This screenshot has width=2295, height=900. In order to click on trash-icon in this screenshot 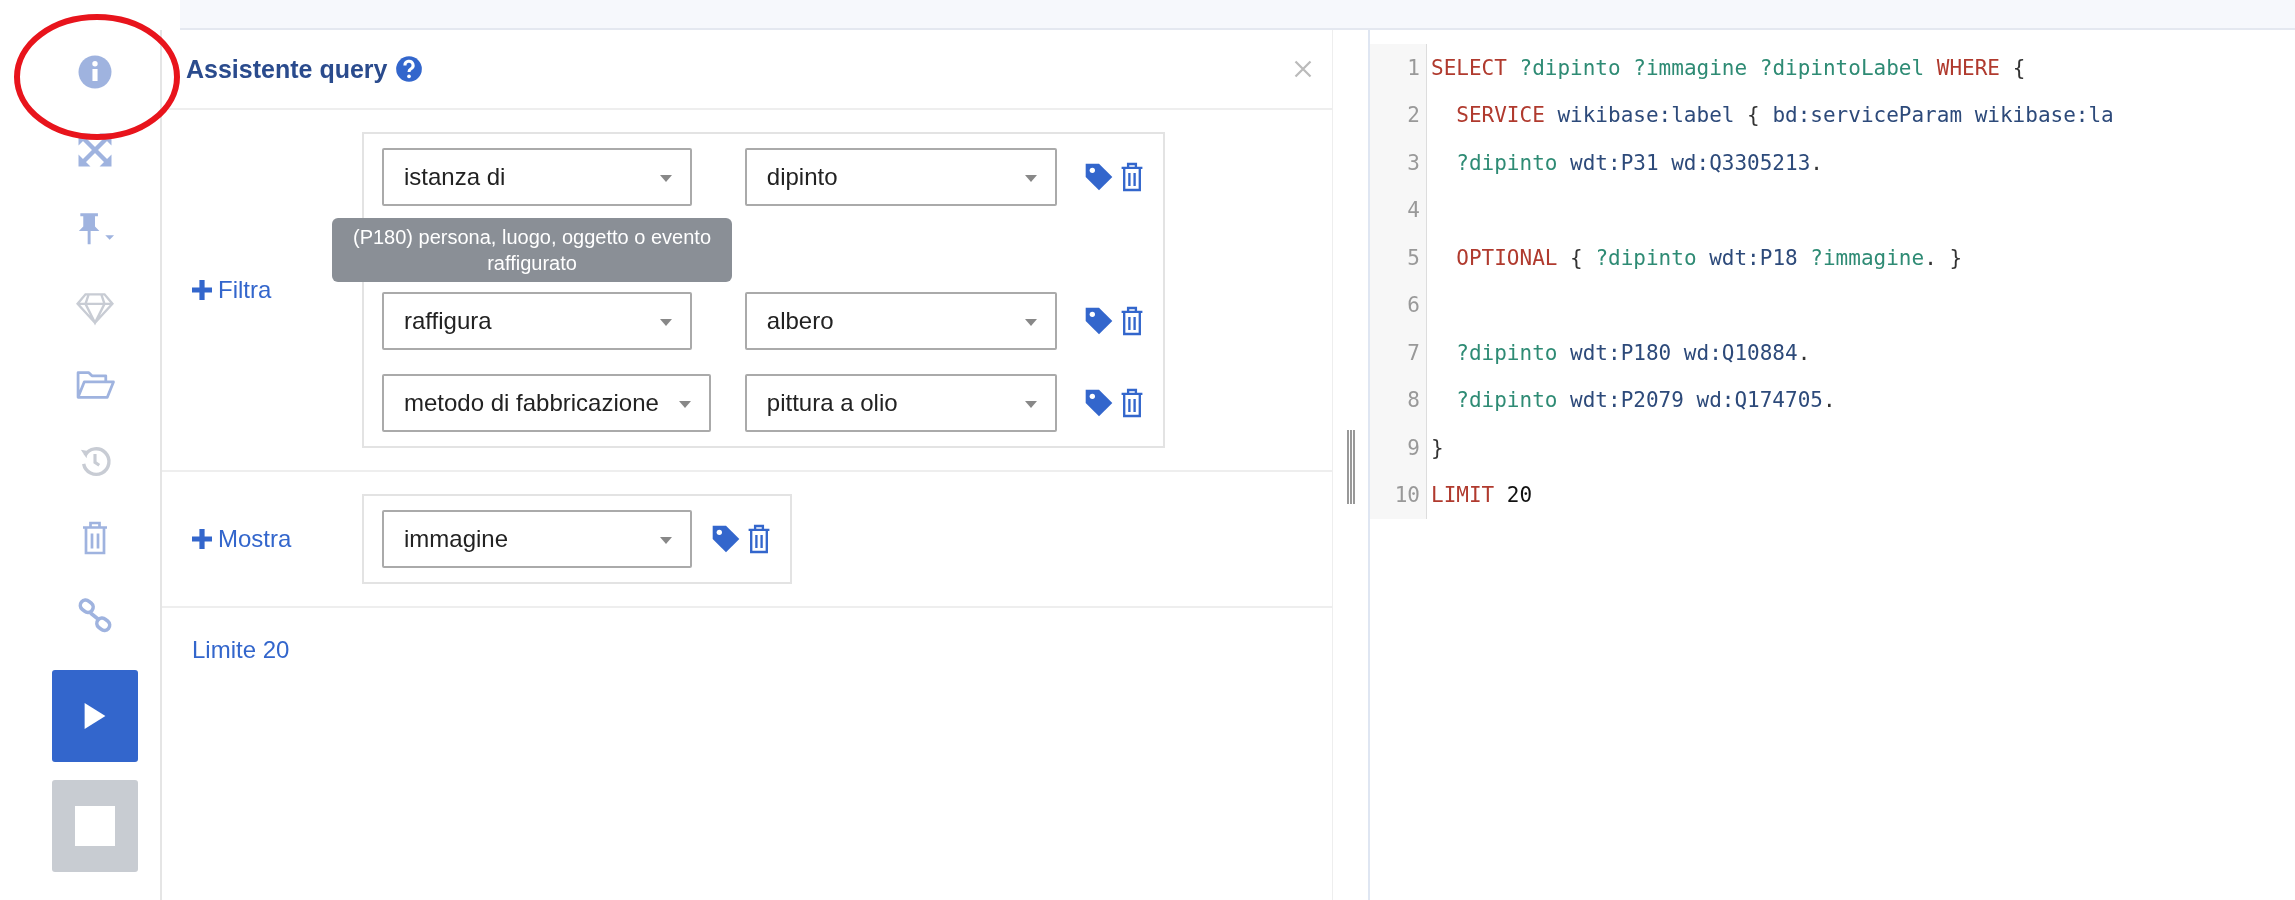, I will do `click(759, 539)`.